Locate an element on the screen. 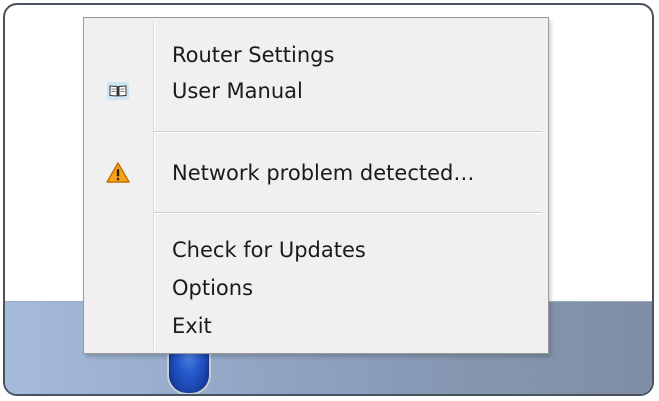  warning-icon is located at coordinates (118, 173).